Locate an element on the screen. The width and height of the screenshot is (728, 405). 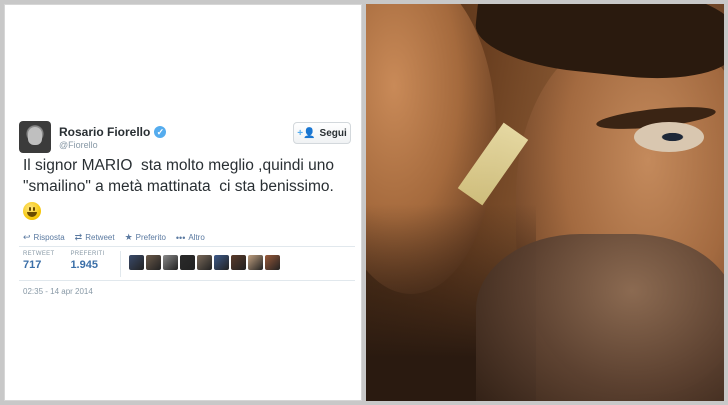
verified-badge-icon: ✓ is located at coordinates (160, 132).